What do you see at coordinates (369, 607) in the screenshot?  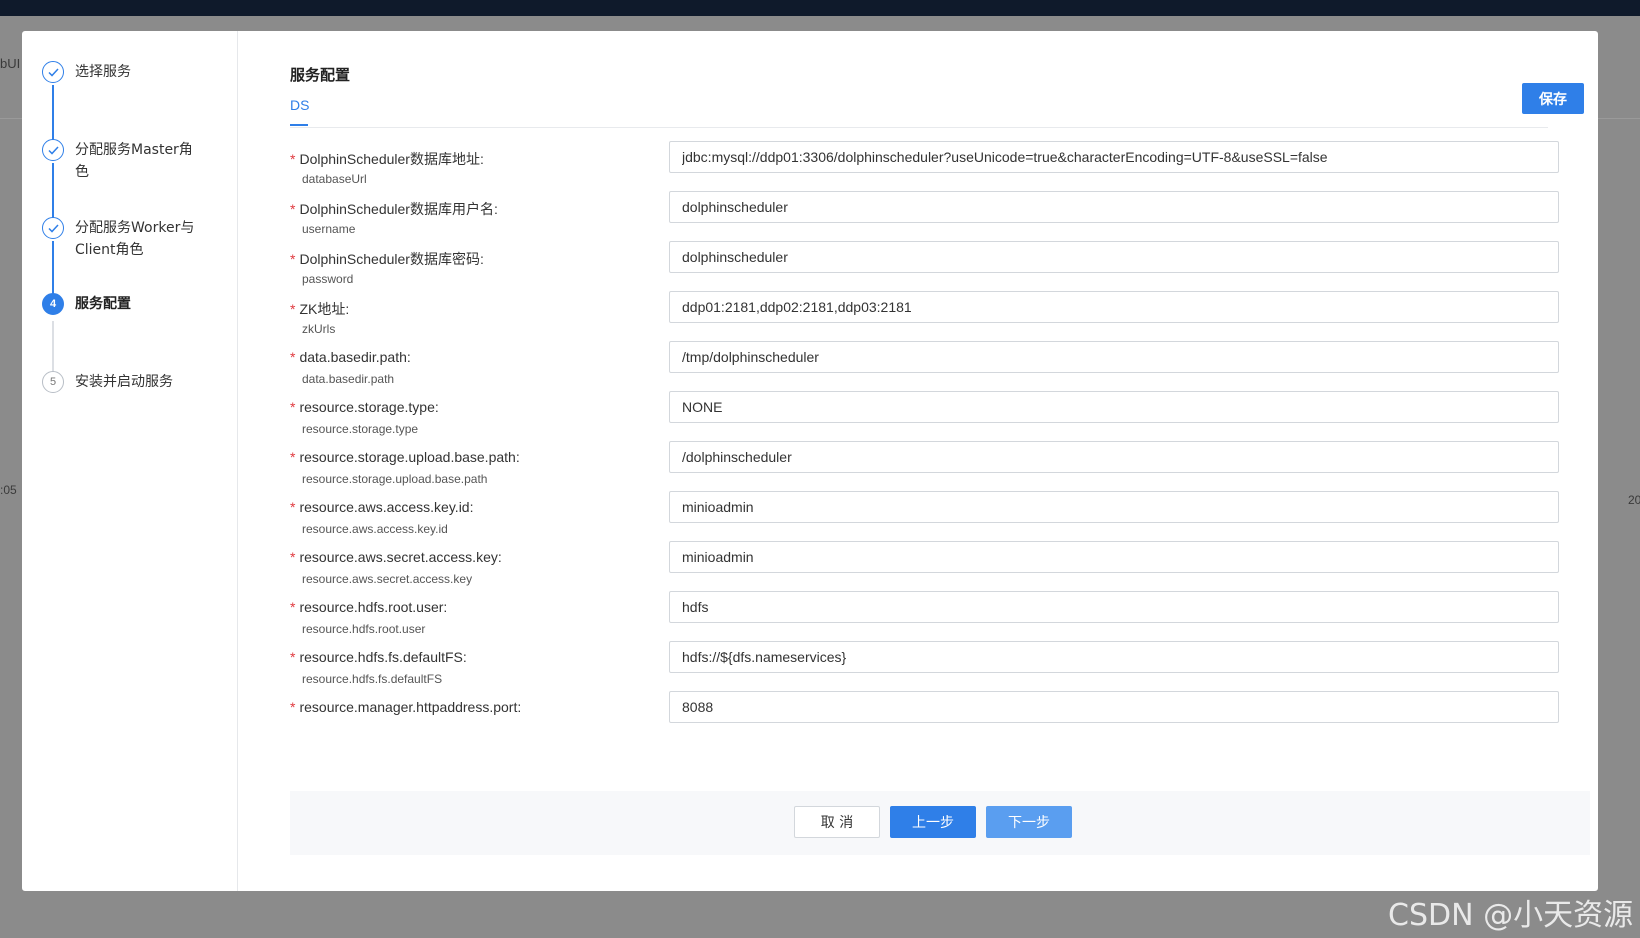 I see `field-label: * resource.hdfs.root.user:` at bounding box center [369, 607].